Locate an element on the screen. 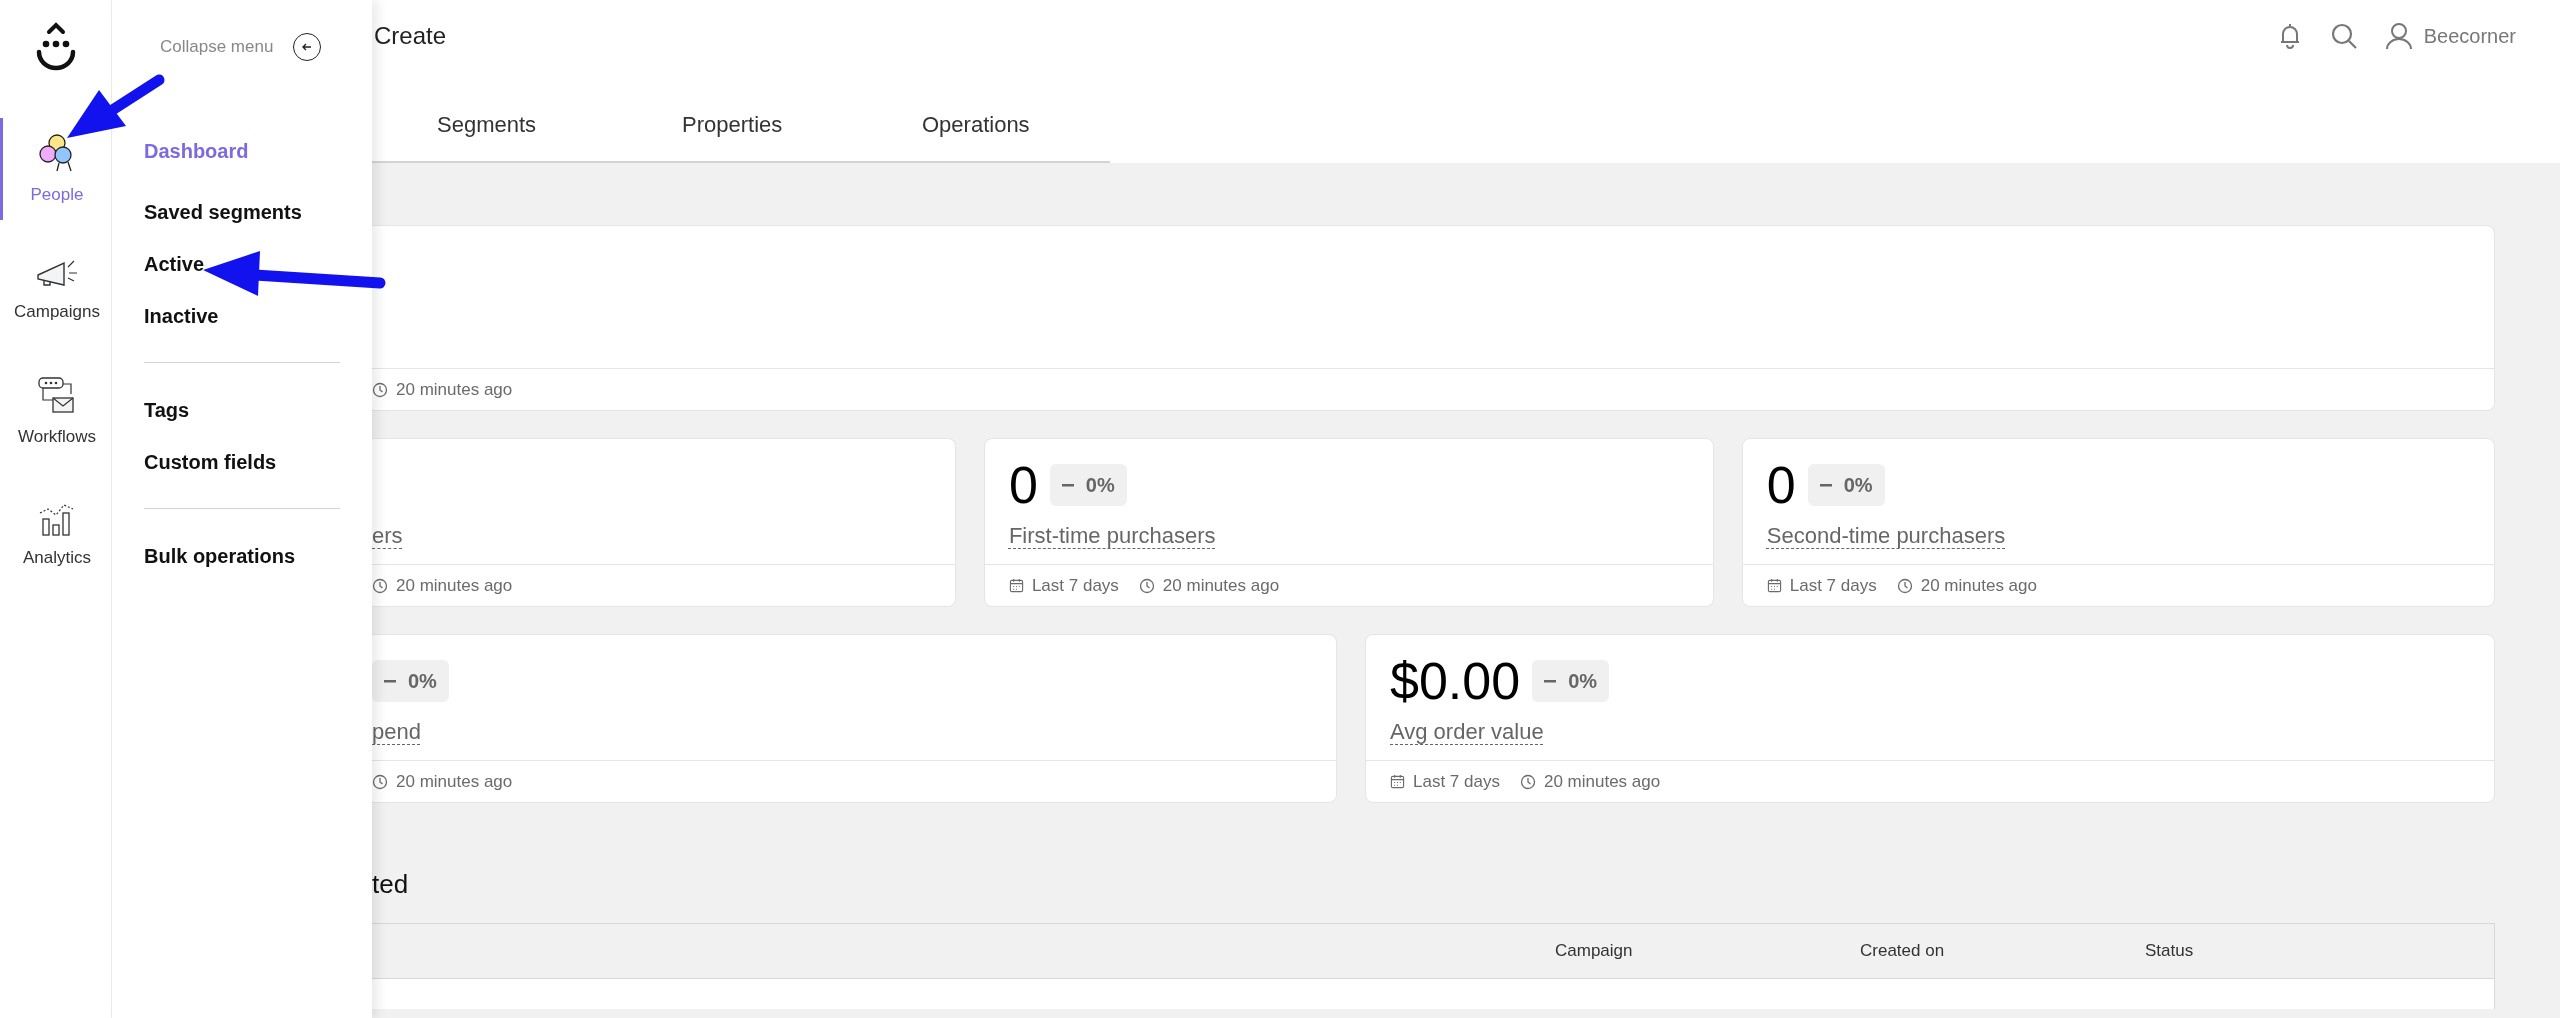  column-header: Campaign is located at coordinates (1594, 951).